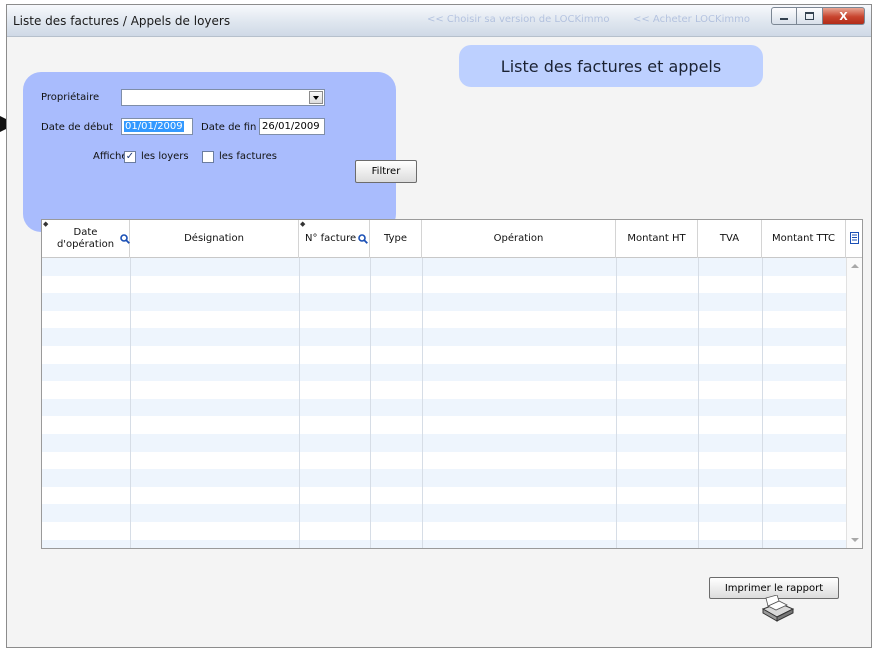  I want to click on col-operation: Opération, so click(519, 239).